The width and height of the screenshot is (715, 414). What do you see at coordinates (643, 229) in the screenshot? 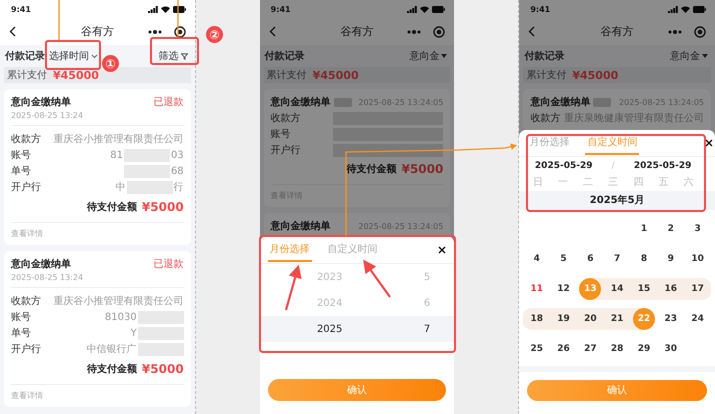
I see `calendar-day: 1` at bounding box center [643, 229].